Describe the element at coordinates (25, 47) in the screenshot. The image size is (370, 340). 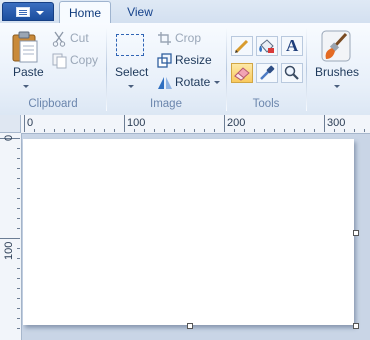
I see `paste-icon` at that location.